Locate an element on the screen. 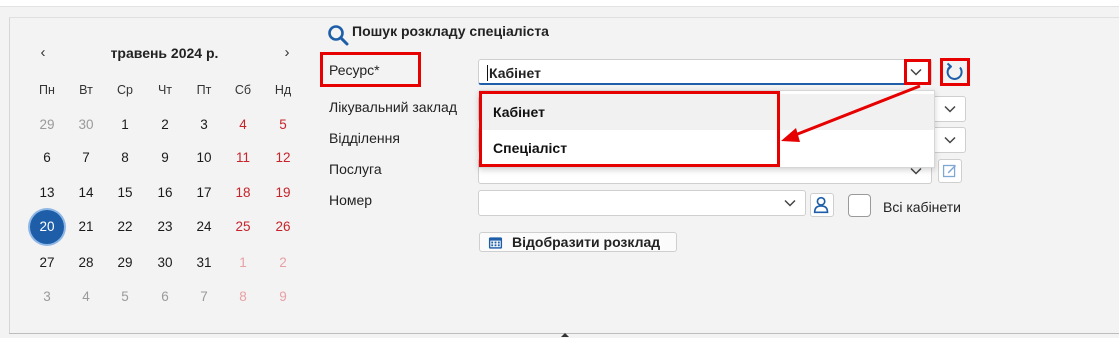 The image size is (1119, 338). all-rooms-checkbox is located at coordinates (859, 205).